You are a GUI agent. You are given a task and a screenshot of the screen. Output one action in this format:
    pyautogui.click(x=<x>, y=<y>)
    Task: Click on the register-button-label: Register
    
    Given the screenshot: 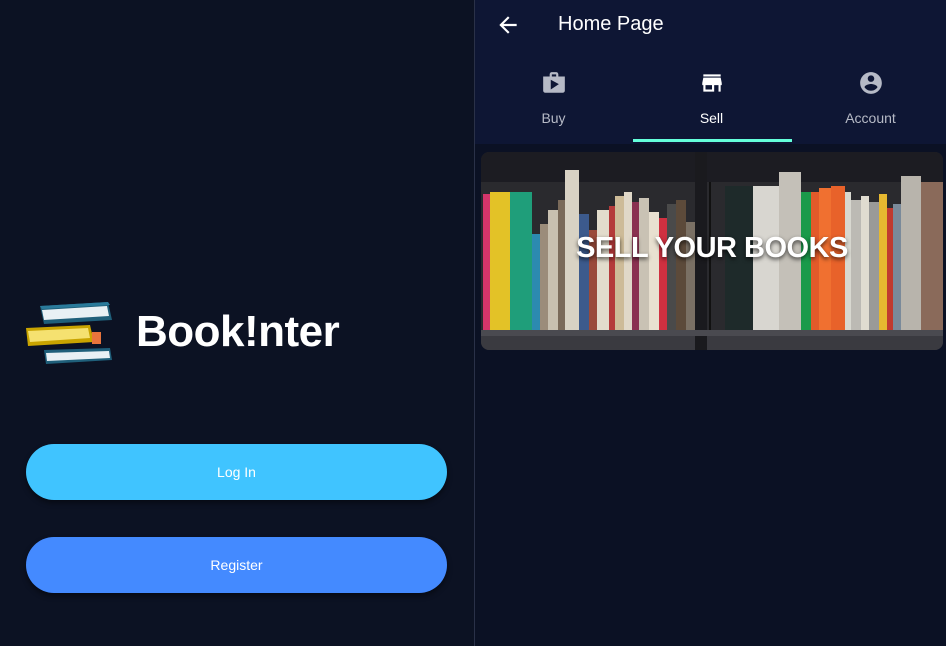 What is the action you would take?
    pyautogui.click(x=236, y=565)
    